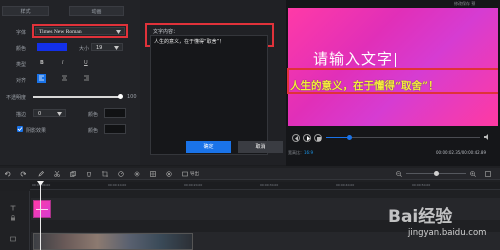  I want to click on size-input: 19, so click(107, 47).